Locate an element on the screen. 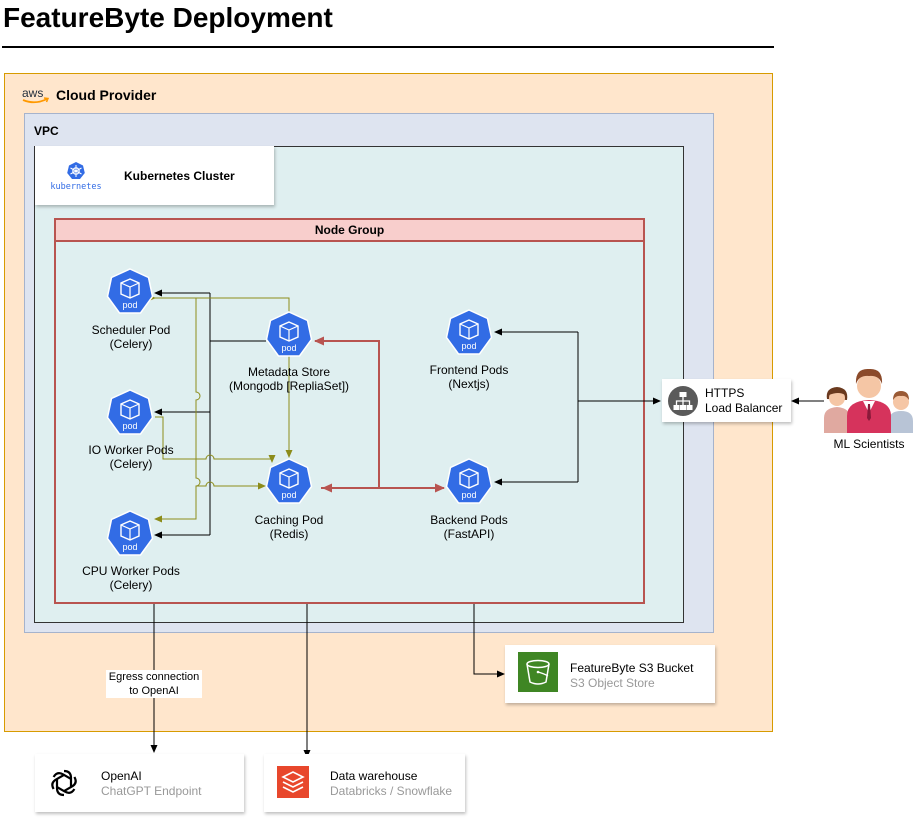  frontend-pod-label: Frontend Pods (Nextjs) is located at coordinates (469, 377).